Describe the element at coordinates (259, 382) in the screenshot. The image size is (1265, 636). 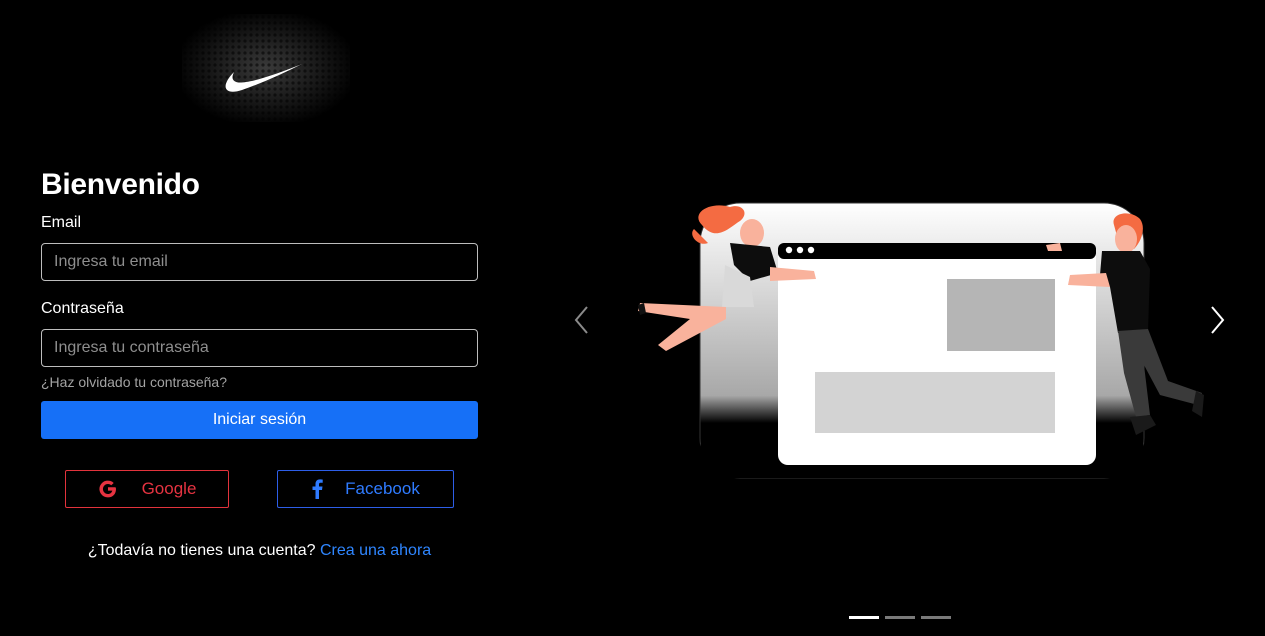
I see `forgot-password-link: ¿Haz olvidado tu contraseña?` at that location.